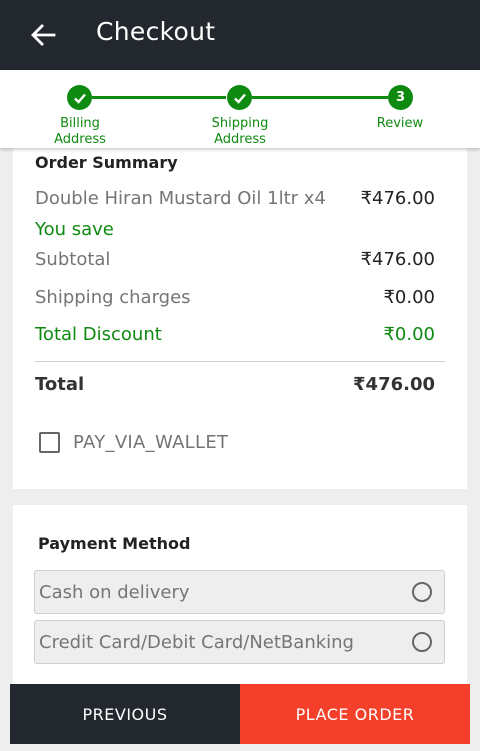 This screenshot has height=751, width=480. I want to click on place-order-button: PLACE ORDER, so click(355, 714).